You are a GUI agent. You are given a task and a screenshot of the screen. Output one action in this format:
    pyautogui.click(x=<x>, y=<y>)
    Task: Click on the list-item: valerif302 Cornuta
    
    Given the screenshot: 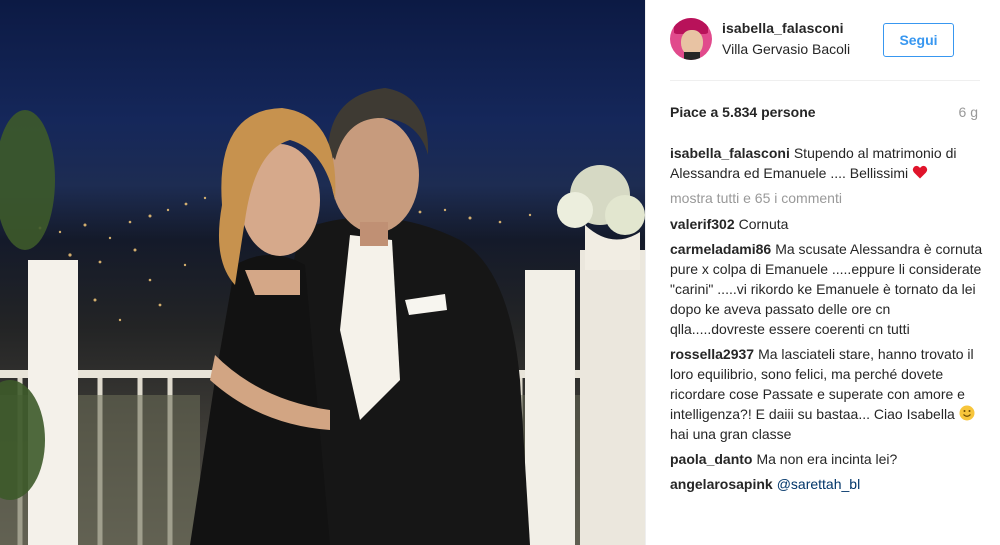 What is the action you would take?
    pyautogui.click(x=828, y=224)
    